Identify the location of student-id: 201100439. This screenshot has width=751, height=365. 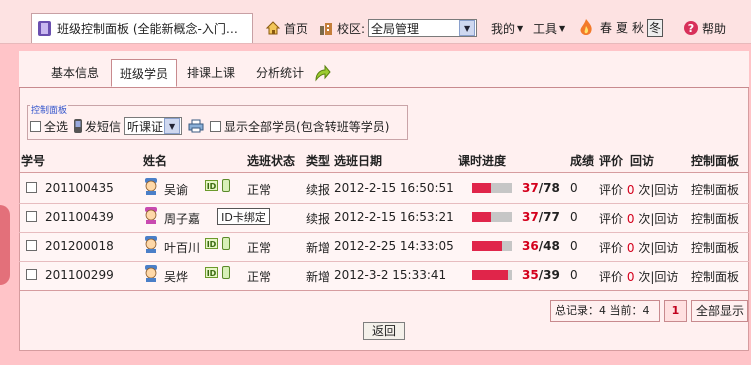
(79, 217).